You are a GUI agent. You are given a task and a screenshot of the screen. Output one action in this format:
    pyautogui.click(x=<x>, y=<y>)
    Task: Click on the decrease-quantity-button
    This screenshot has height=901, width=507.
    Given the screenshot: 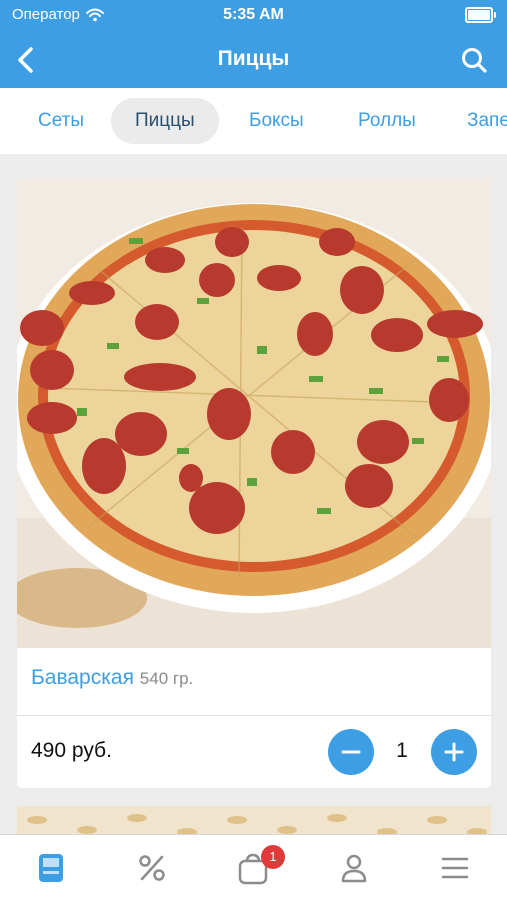 What is the action you would take?
    pyautogui.click(x=351, y=752)
    